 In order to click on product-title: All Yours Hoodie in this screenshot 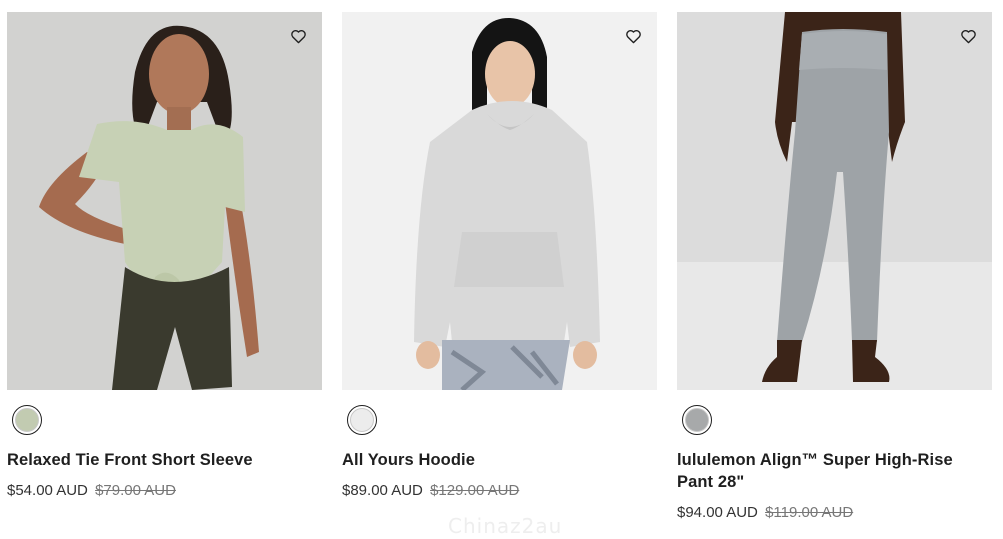, I will do `click(499, 460)`.